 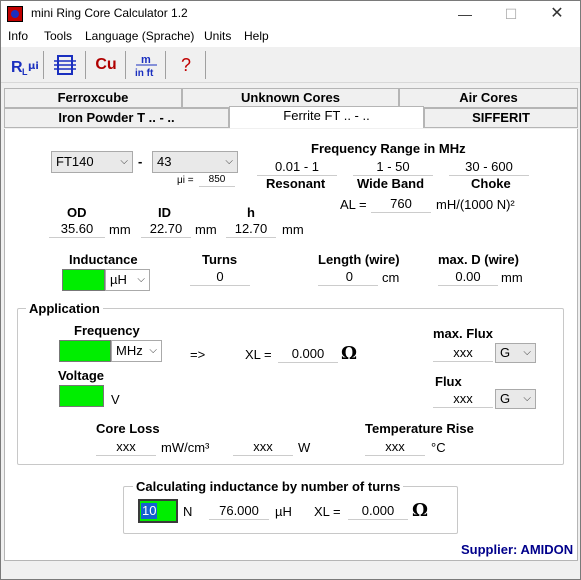 What do you see at coordinates (517, 549) in the screenshot?
I see `supplier-label: Supplier: AMIDON` at bounding box center [517, 549].